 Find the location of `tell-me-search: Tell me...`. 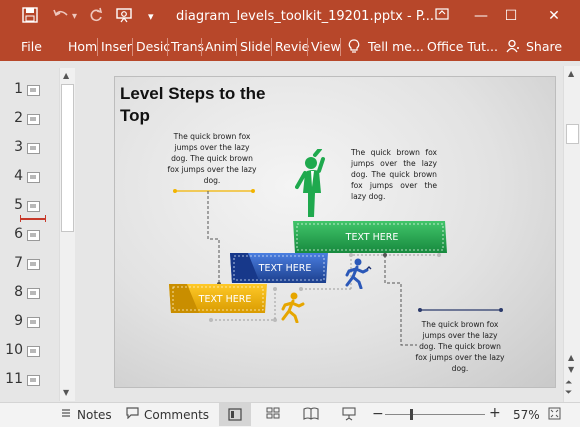

tell-me-search: Tell me... is located at coordinates (396, 46).